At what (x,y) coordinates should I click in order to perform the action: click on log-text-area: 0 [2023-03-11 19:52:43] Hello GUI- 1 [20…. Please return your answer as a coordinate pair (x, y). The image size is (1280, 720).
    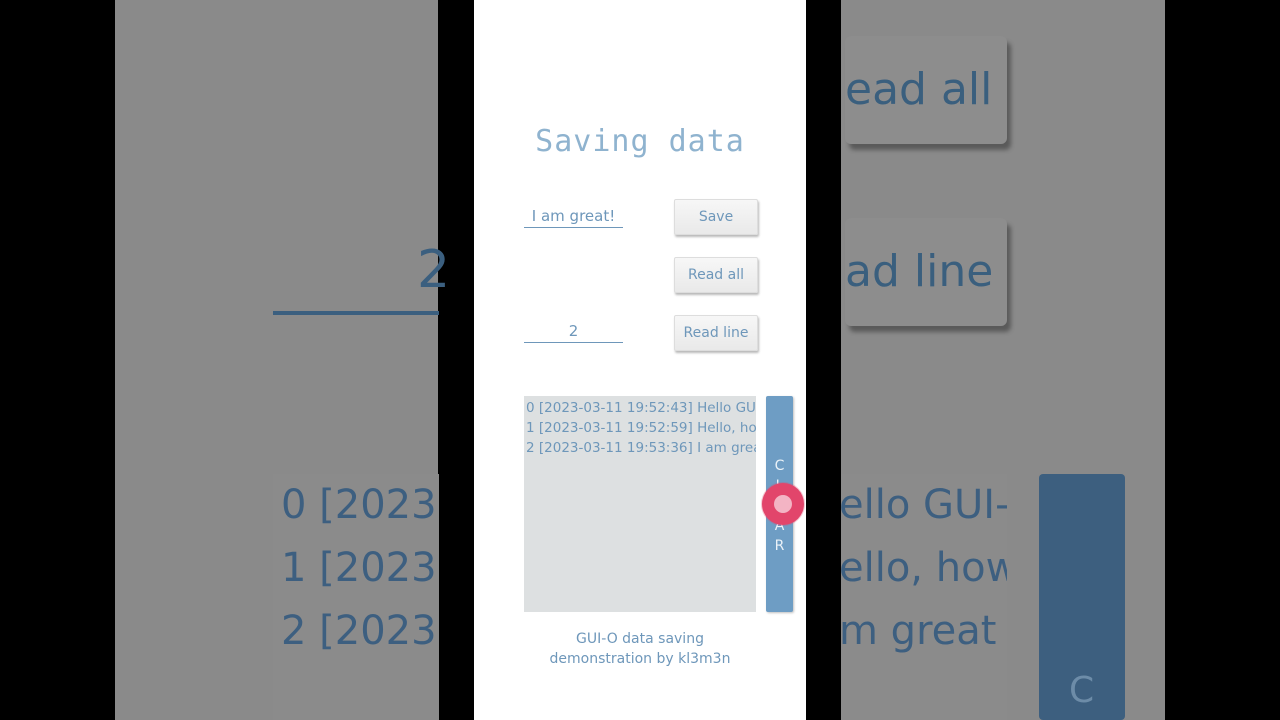
    Looking at the image, I should click on (640, 504).